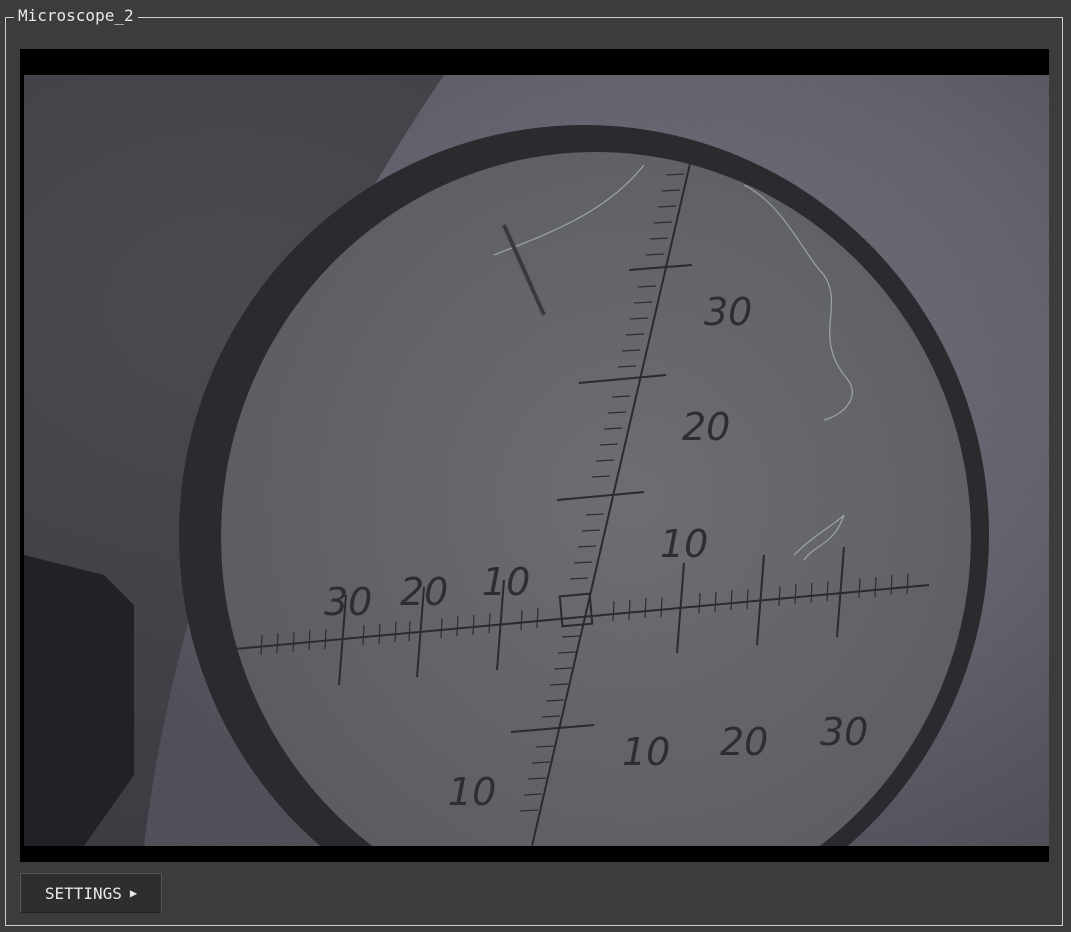 This screenshot has width=1071, height=932. I want to click on panel-title: Microscope_2, so click(76, 16).